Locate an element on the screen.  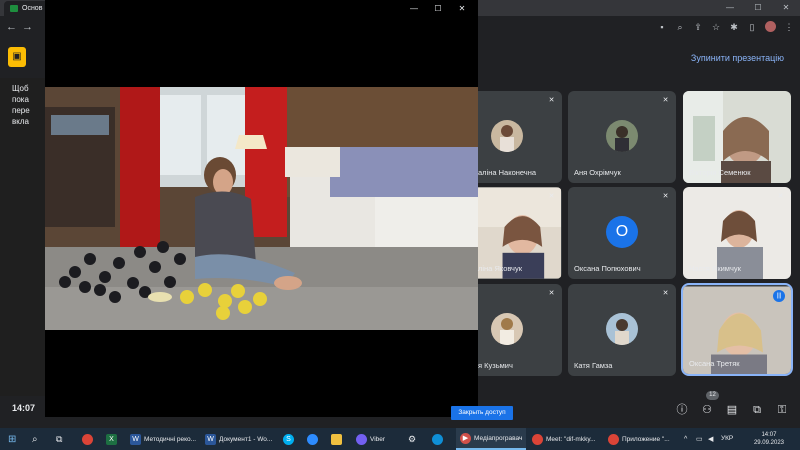
share-icon: ⇪ is located at coordinates (698, 27).